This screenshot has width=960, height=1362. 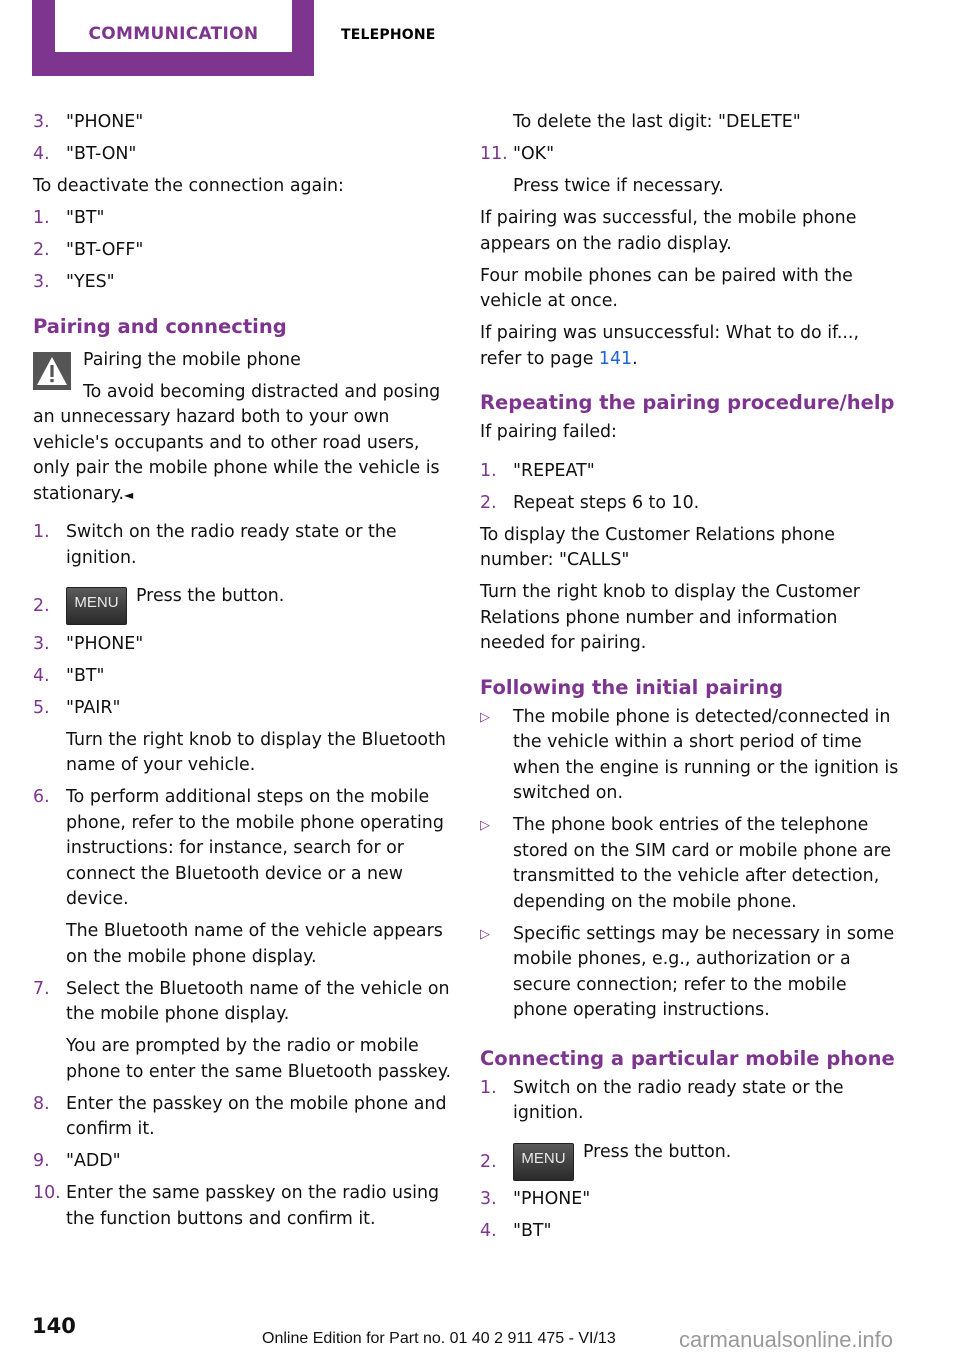 What do you see at coordinates (173, 34) in the screenshot?
I see `section-tab-label: COMMUNICATION` at bounding box center [173, 34].